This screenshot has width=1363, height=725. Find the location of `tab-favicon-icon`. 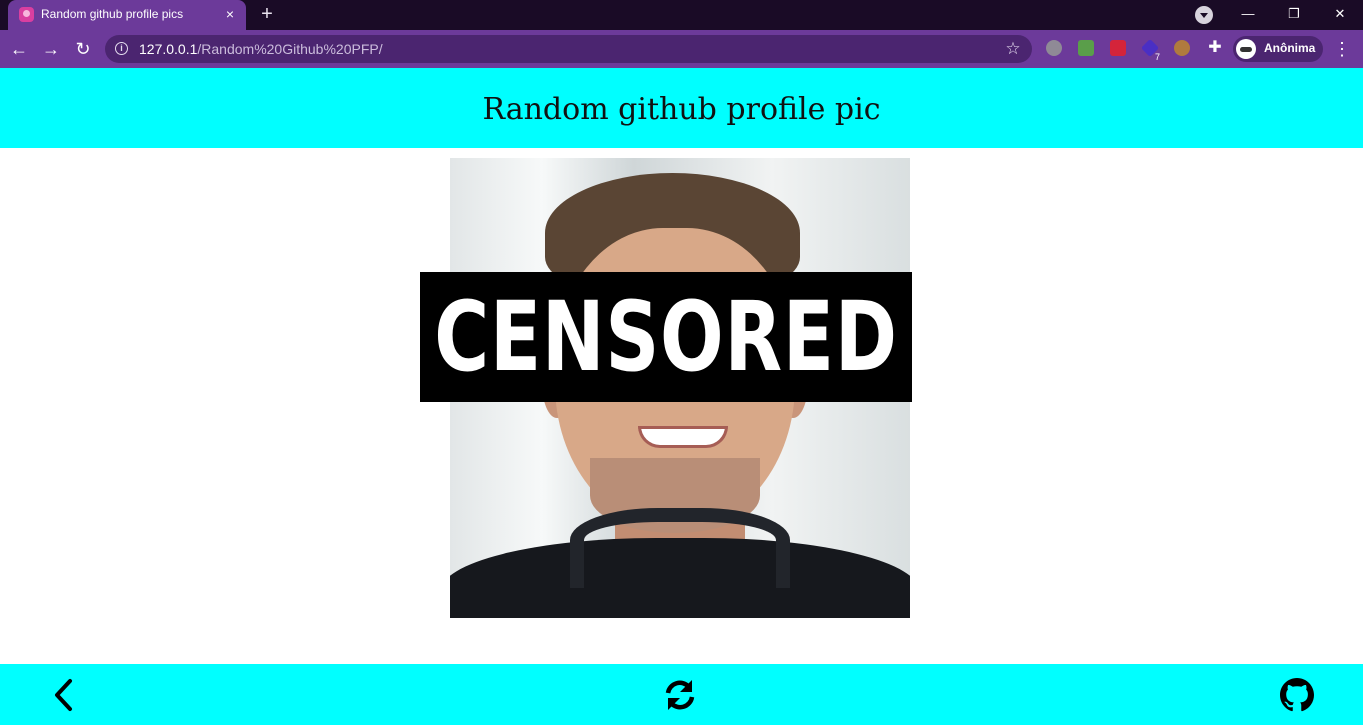

tab-favicon-icon is located at coordinates (26, 14).